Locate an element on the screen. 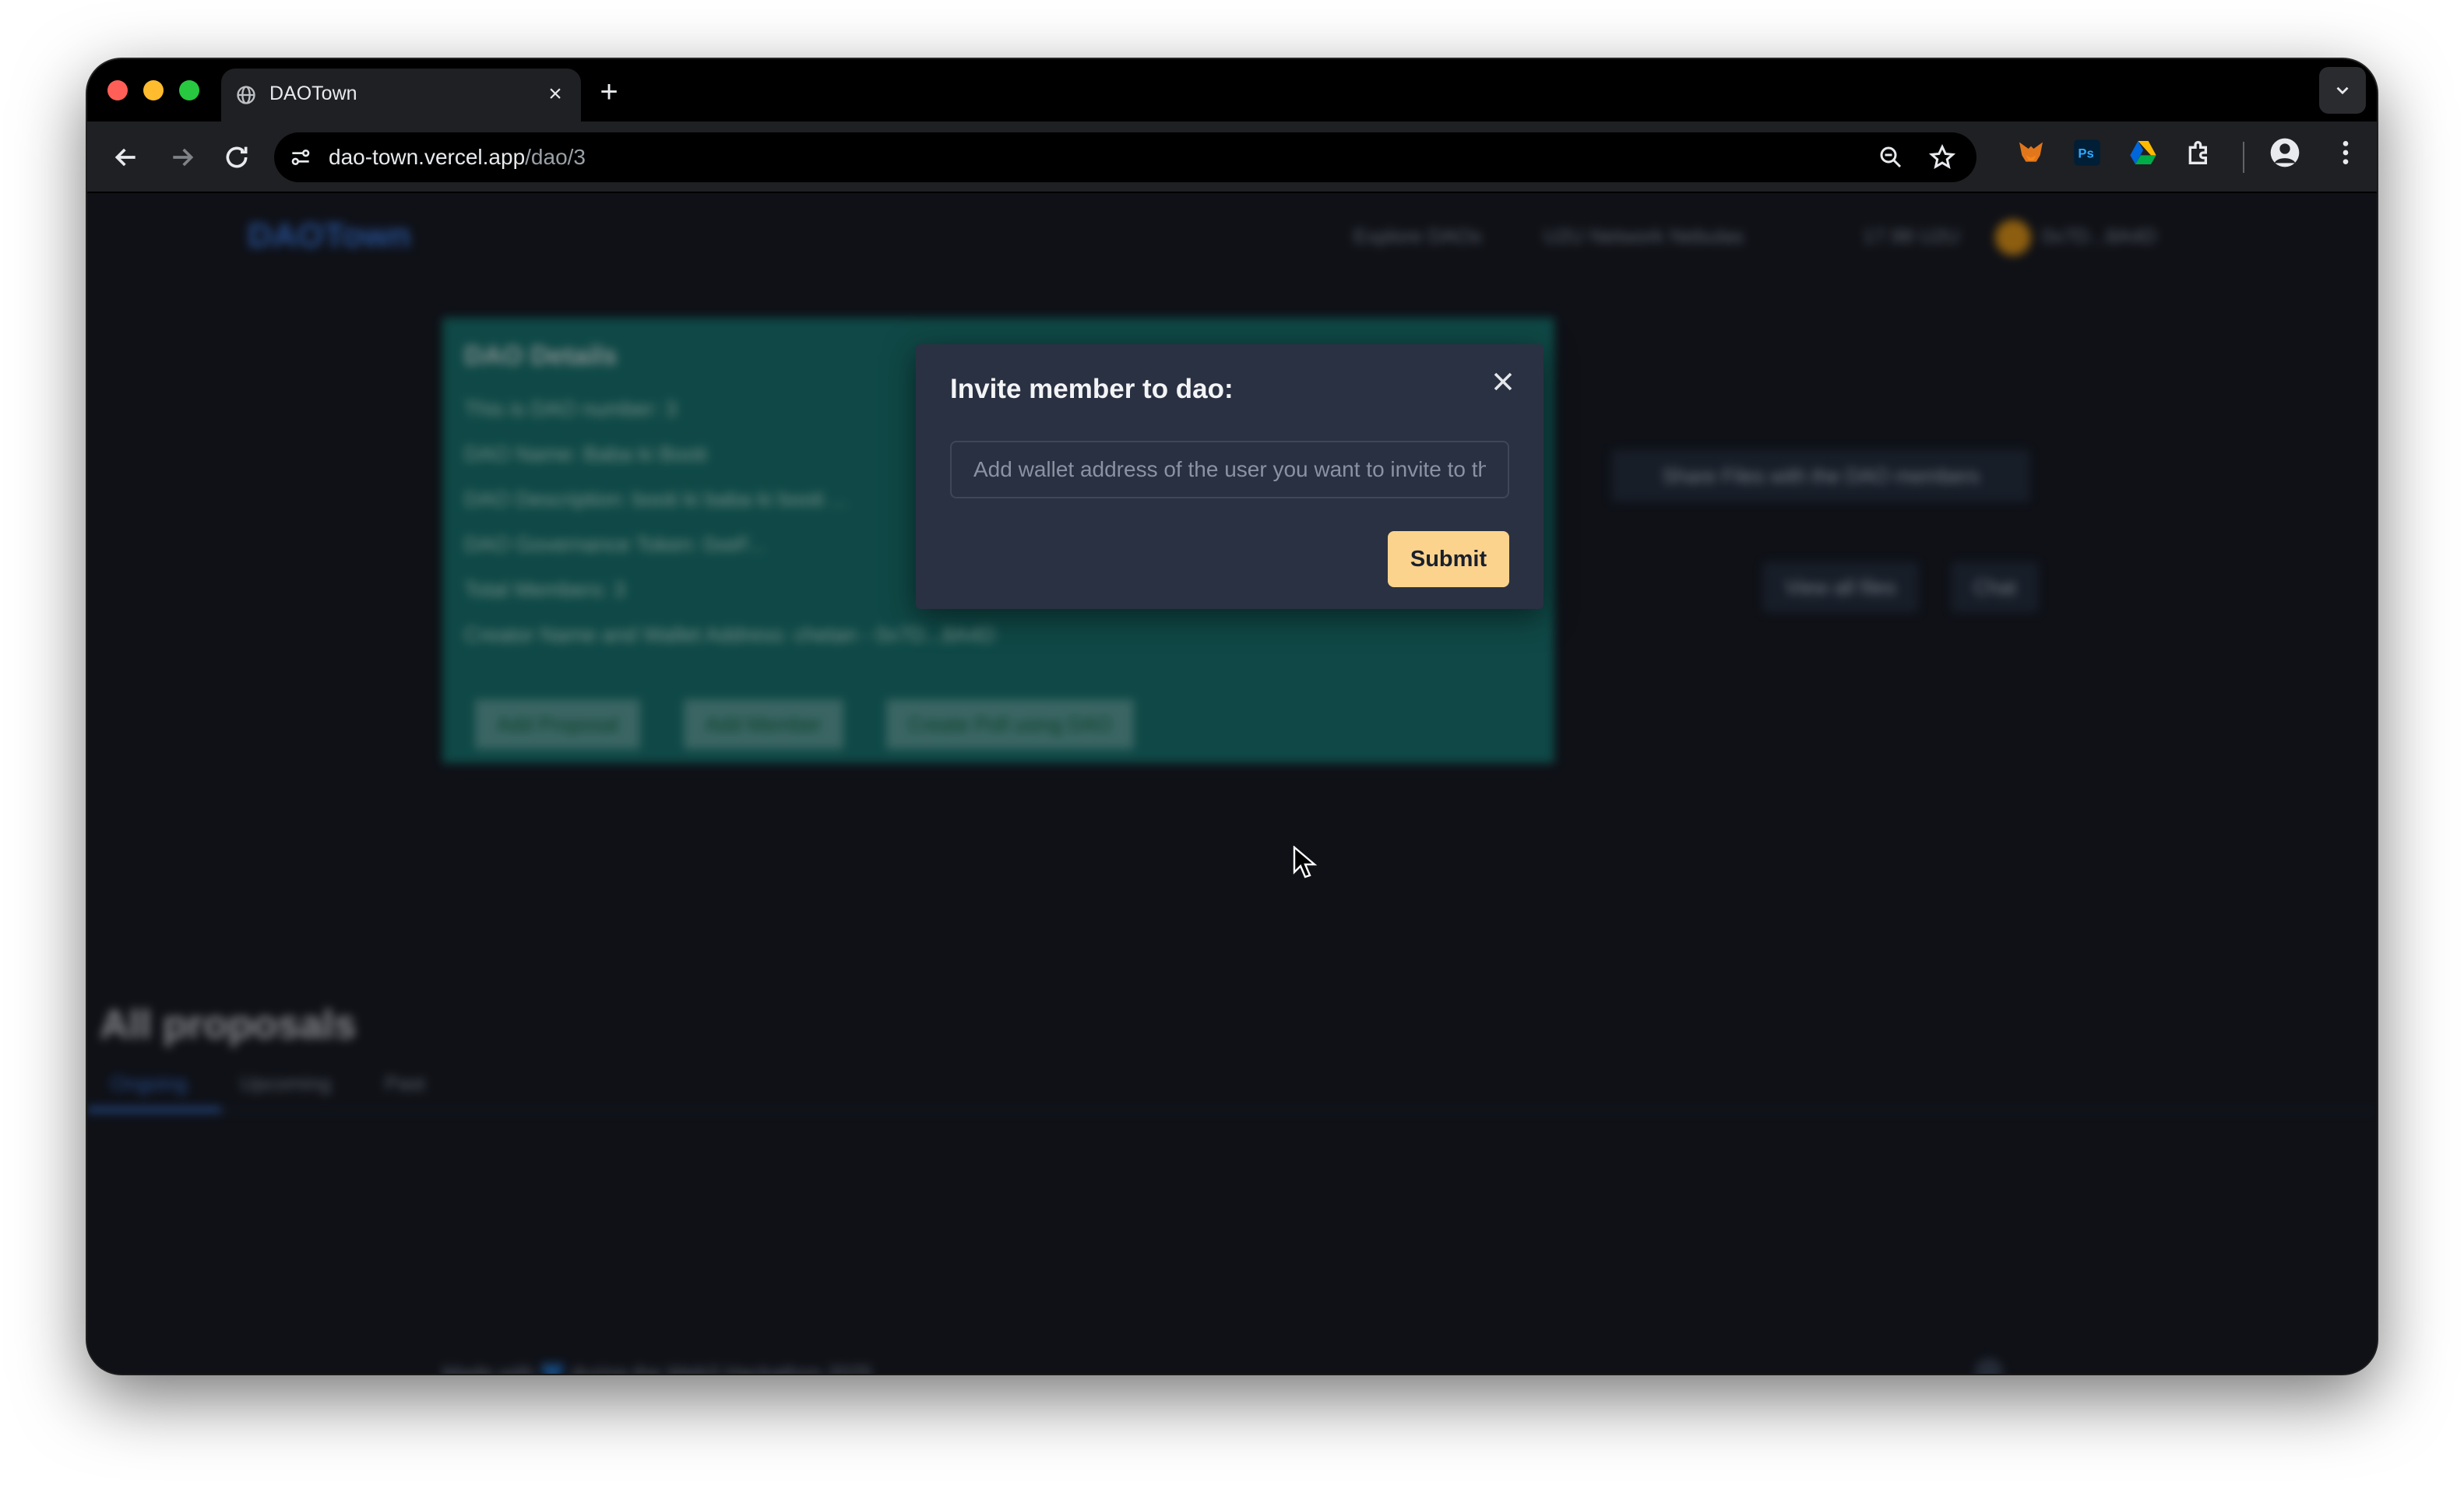 This screenshot has height=1489, width=2464. close-icon is located at coordinates (1503, 381).